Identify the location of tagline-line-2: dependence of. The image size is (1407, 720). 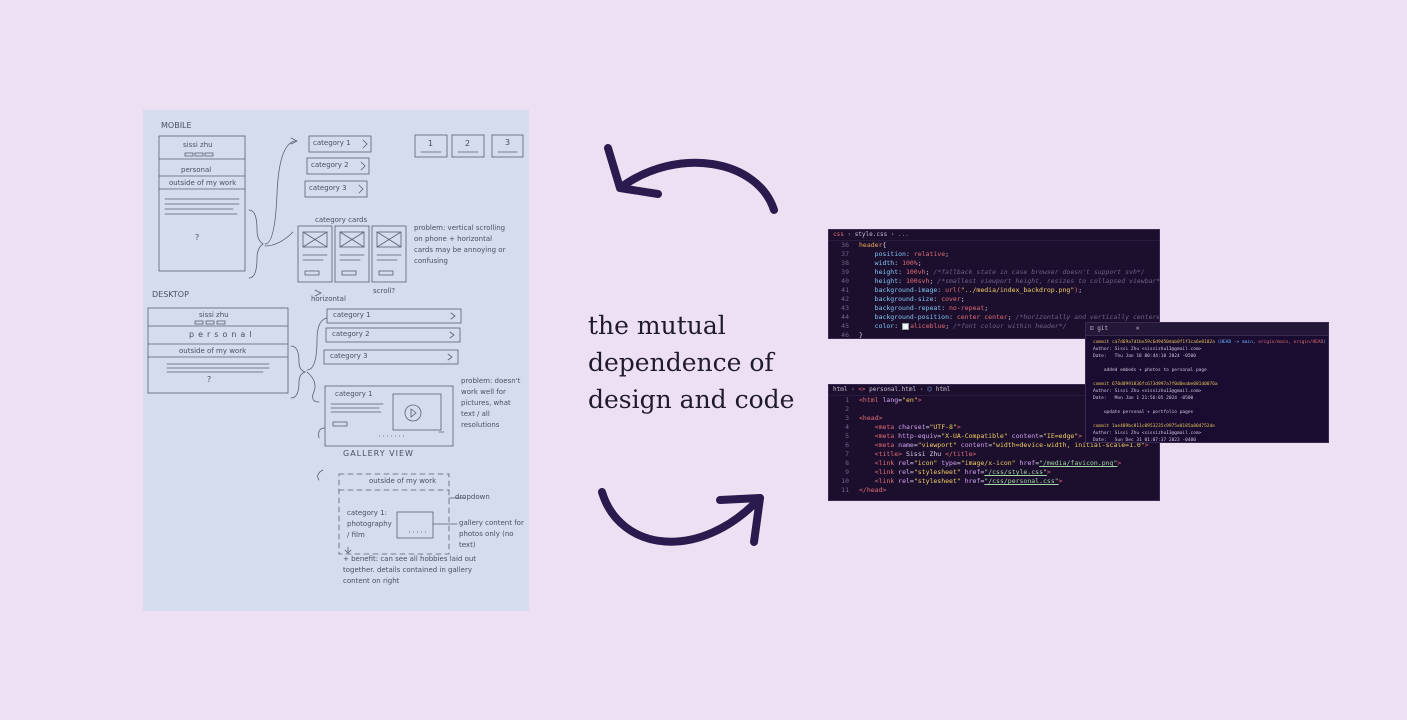
(681, 362).